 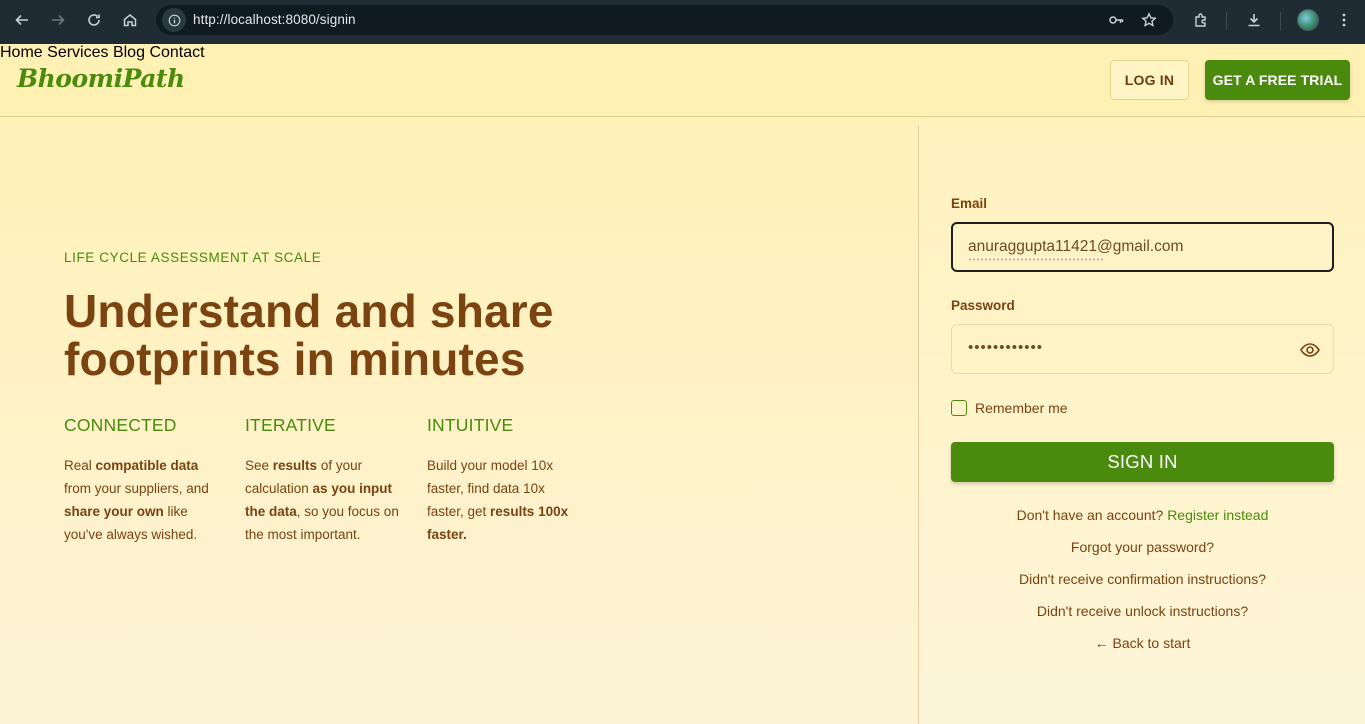 What do you see at coordinates (1021, 408) in the screenshot?
I see `remember-label: Remember me` at bounding box center [1021, 408].